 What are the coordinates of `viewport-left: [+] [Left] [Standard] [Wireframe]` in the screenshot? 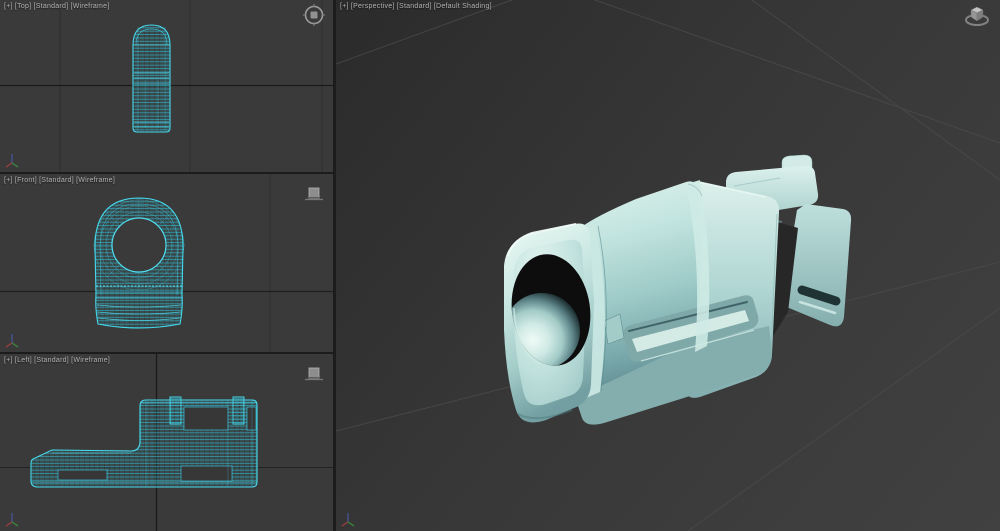 It's located at (166, 442).